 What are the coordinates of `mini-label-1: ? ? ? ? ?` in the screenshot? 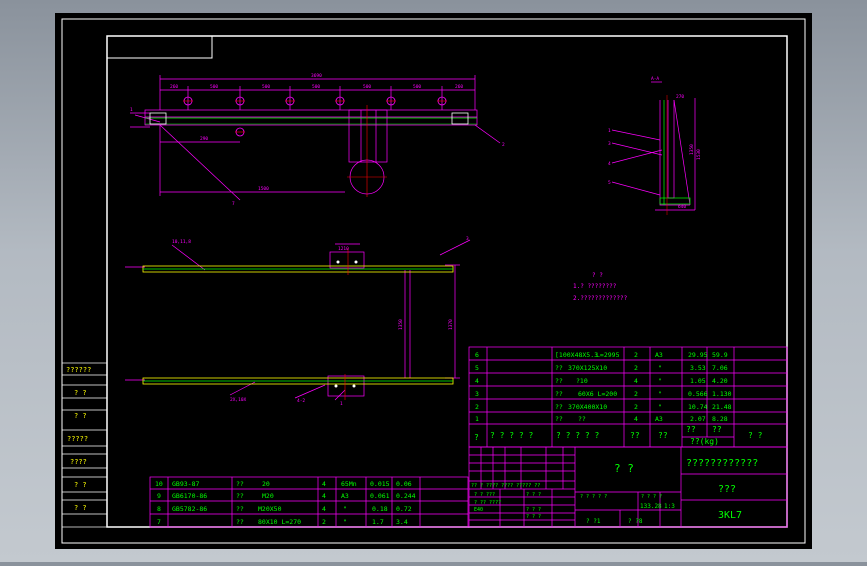 It's located at (593, 497).